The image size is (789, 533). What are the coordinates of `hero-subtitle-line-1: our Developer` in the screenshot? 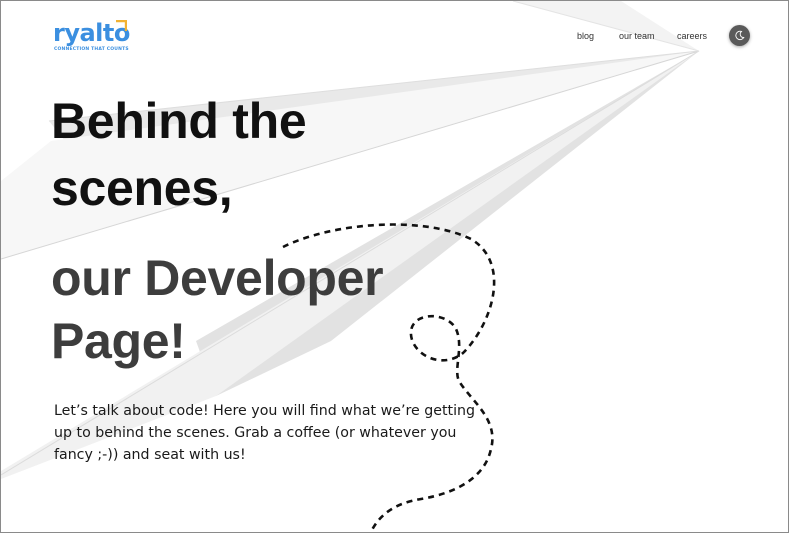 It's located at (217, 278).